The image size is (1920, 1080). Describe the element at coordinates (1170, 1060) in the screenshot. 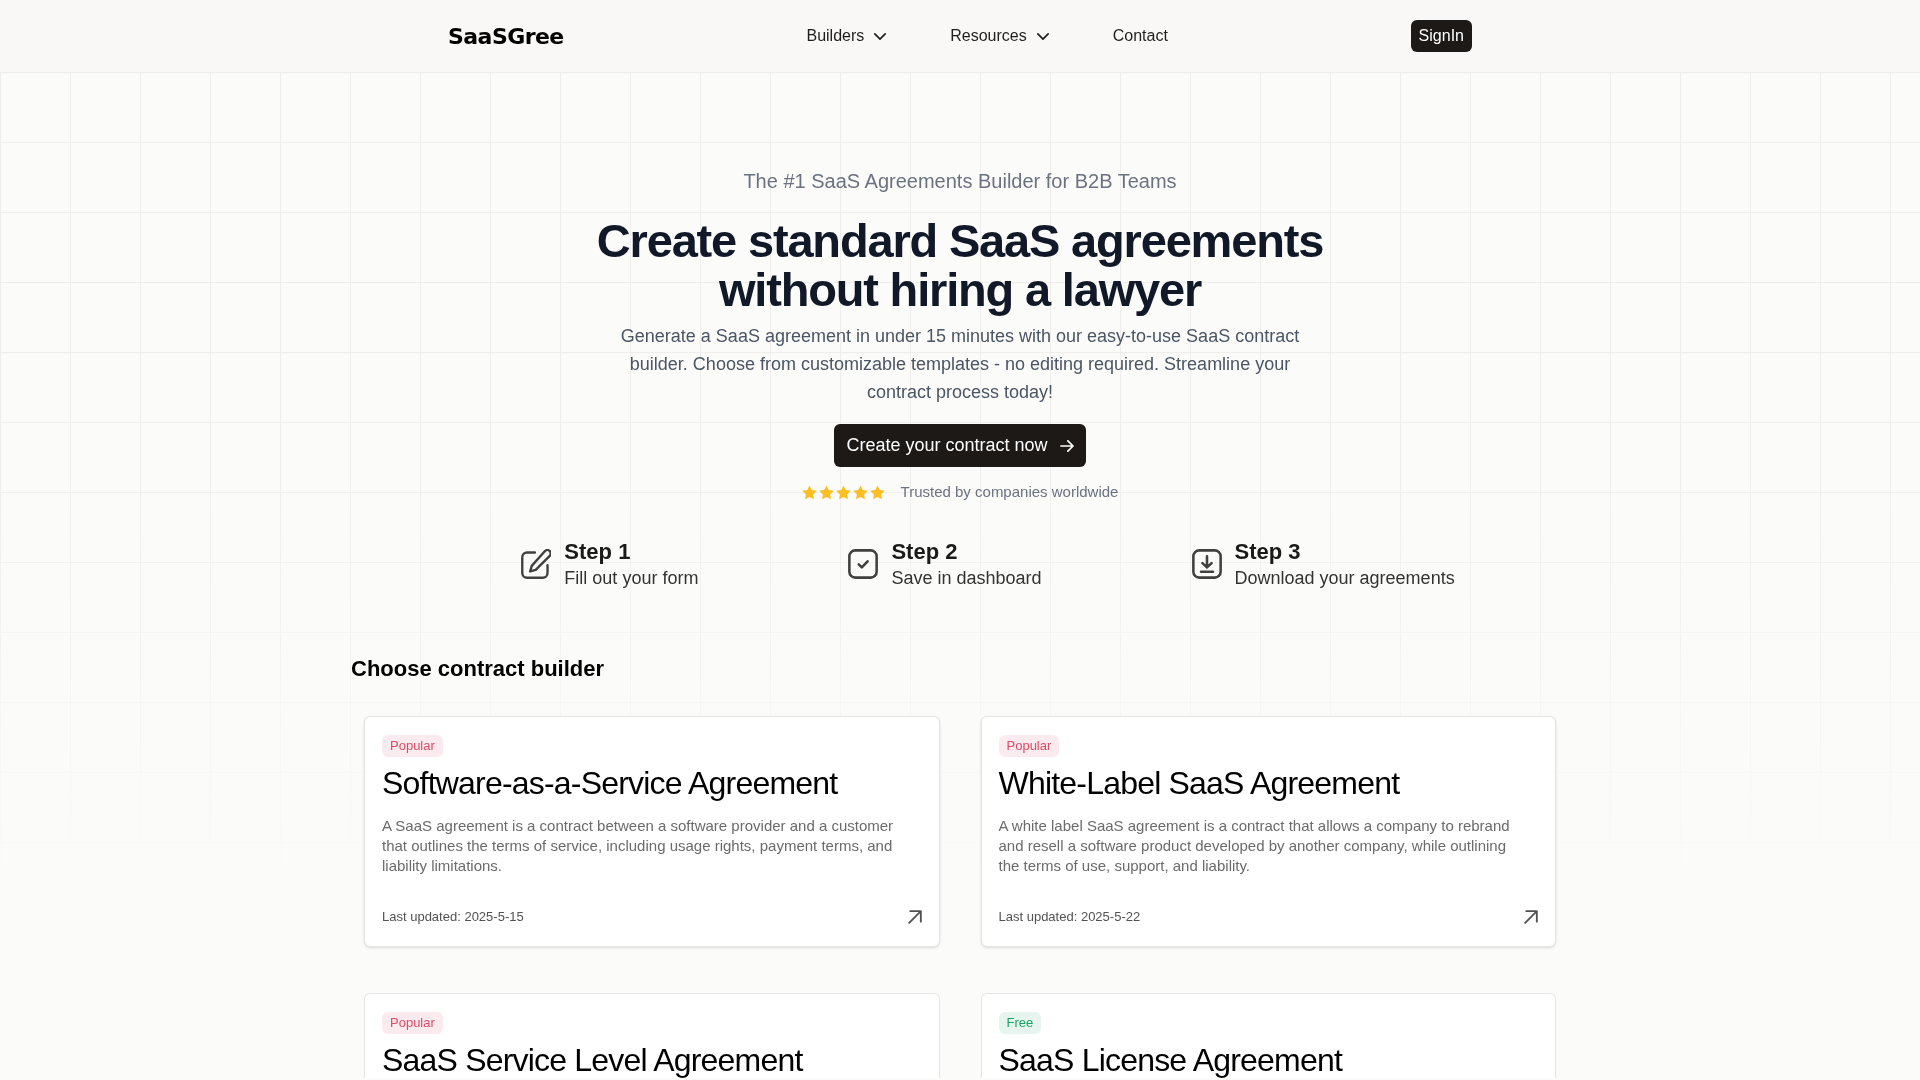

I see `card-title: SaaS License Agreement` at that location.